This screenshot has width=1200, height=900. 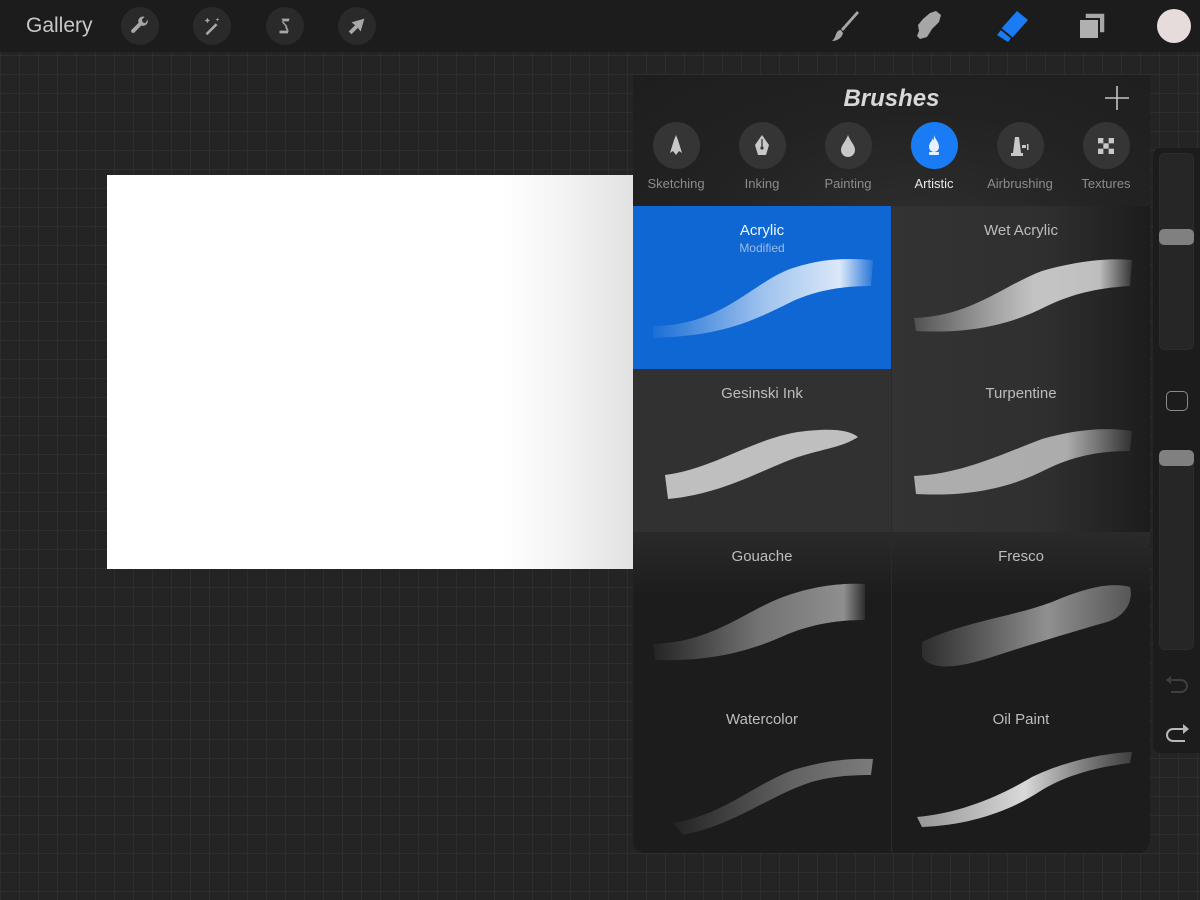 I want to click on color-picker-button, so click(x=1174, y=26).